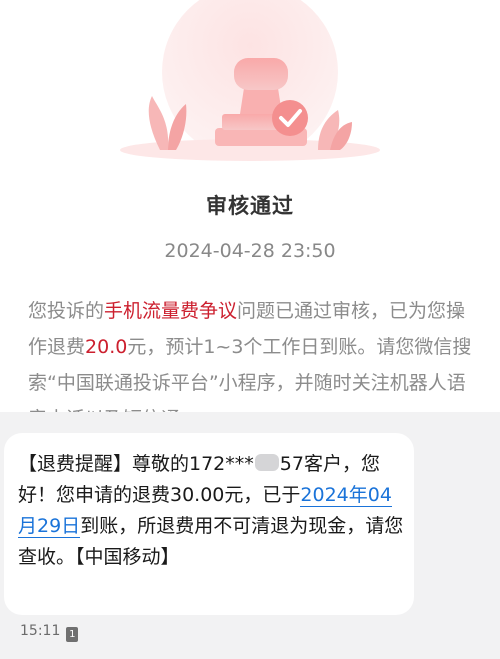 The height and width of the screenshot is (659, 500). Describe the element at coordinates (72, 634) in the screenshot. I see `sim-card-icon: 1` at that location.